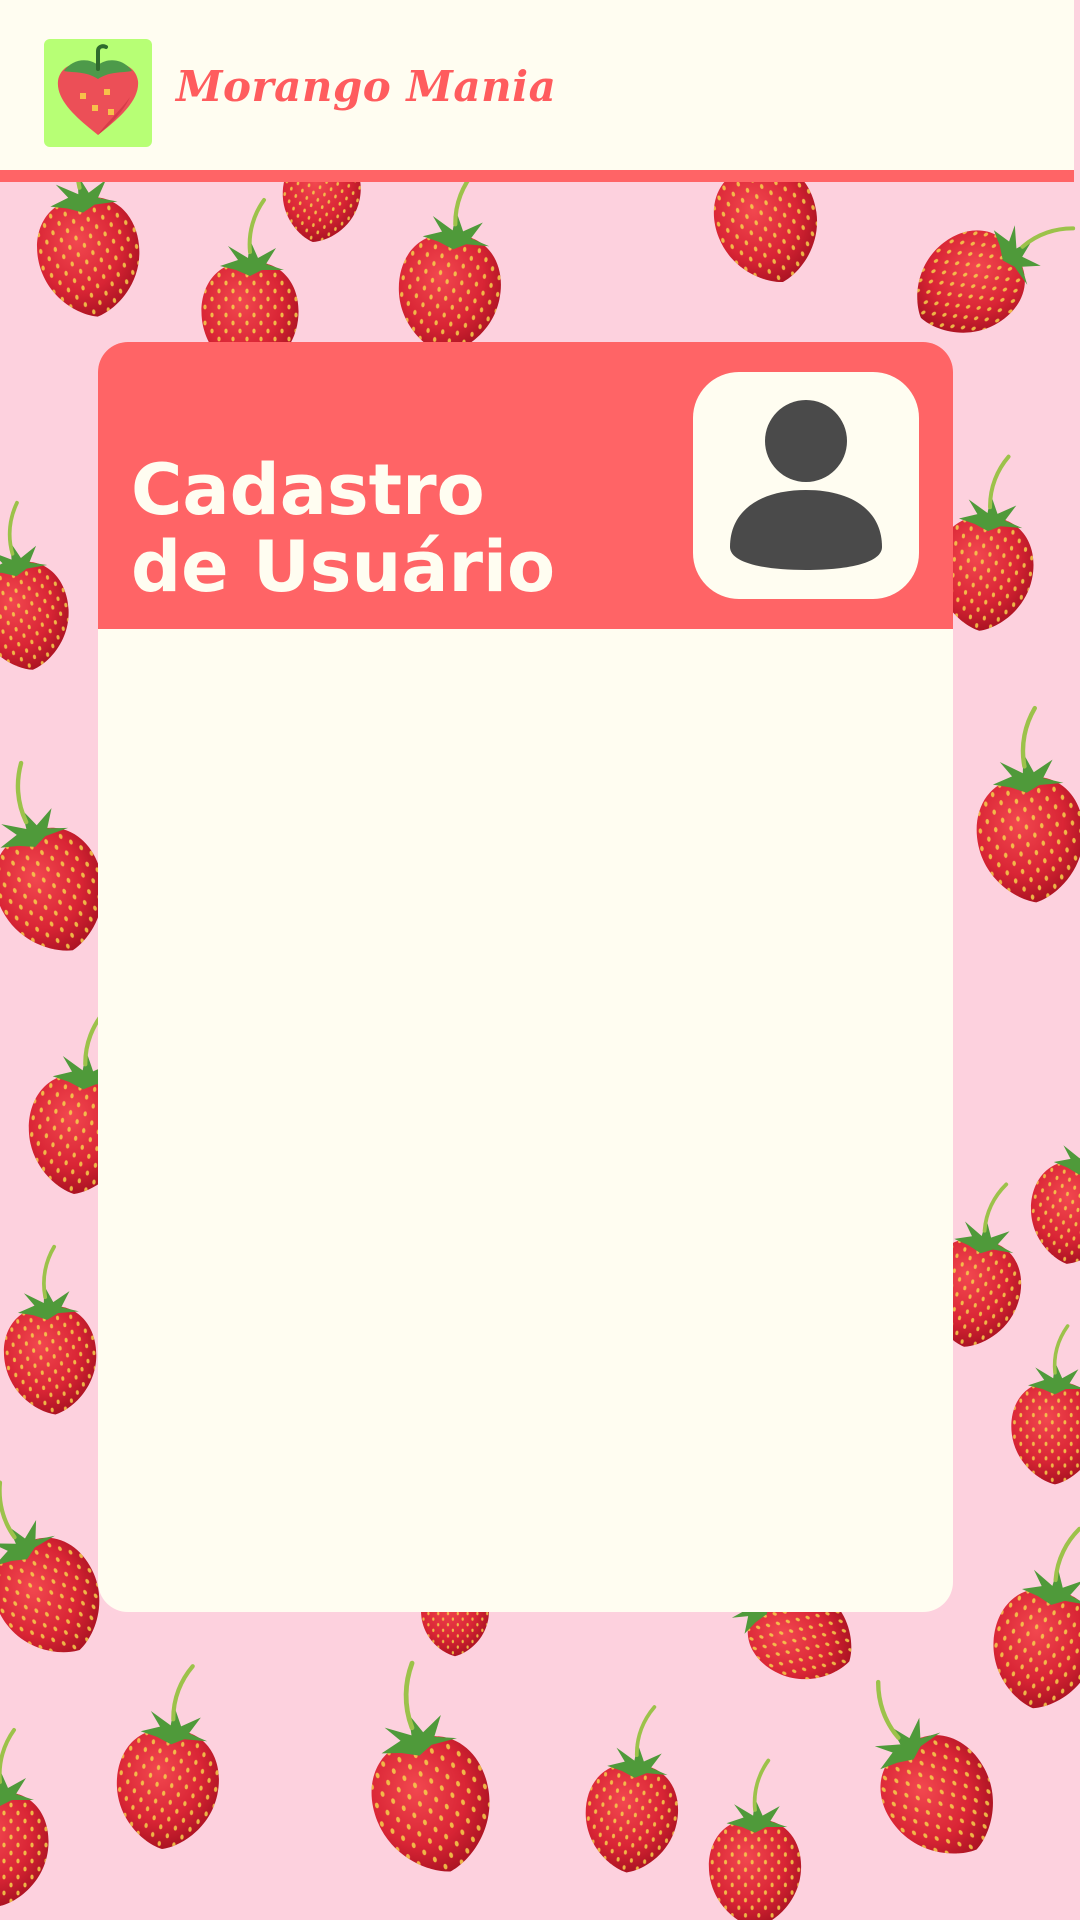  I want to click on avatar, so click(806, 485).